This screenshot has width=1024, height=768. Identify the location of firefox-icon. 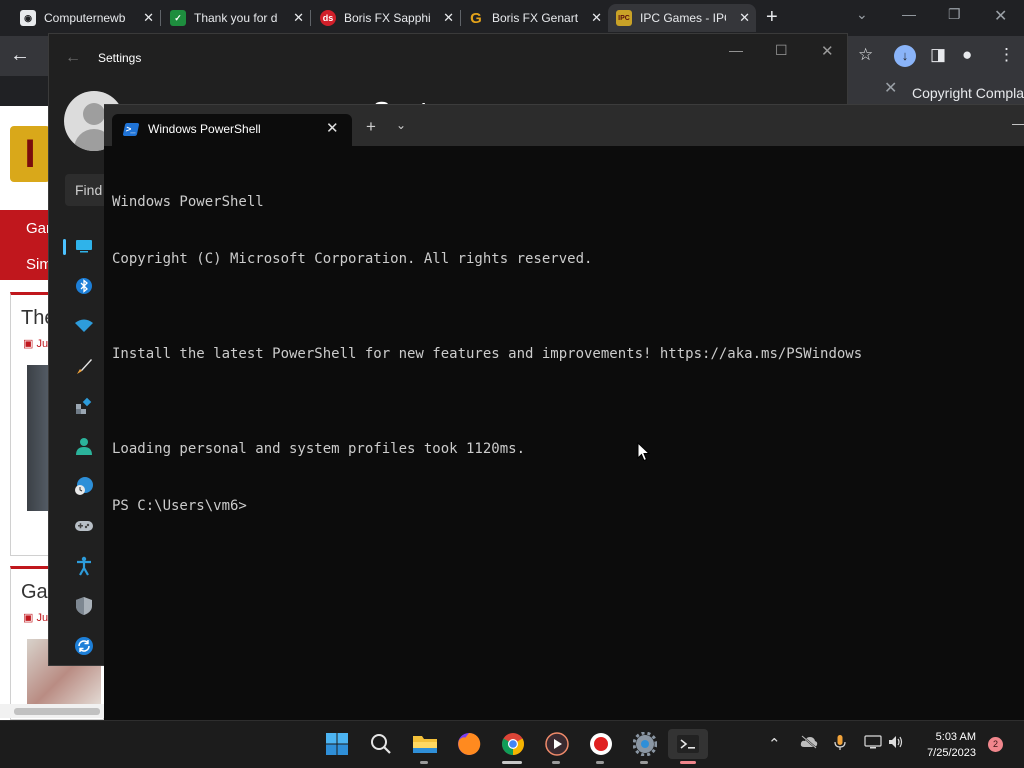
(469, 744).